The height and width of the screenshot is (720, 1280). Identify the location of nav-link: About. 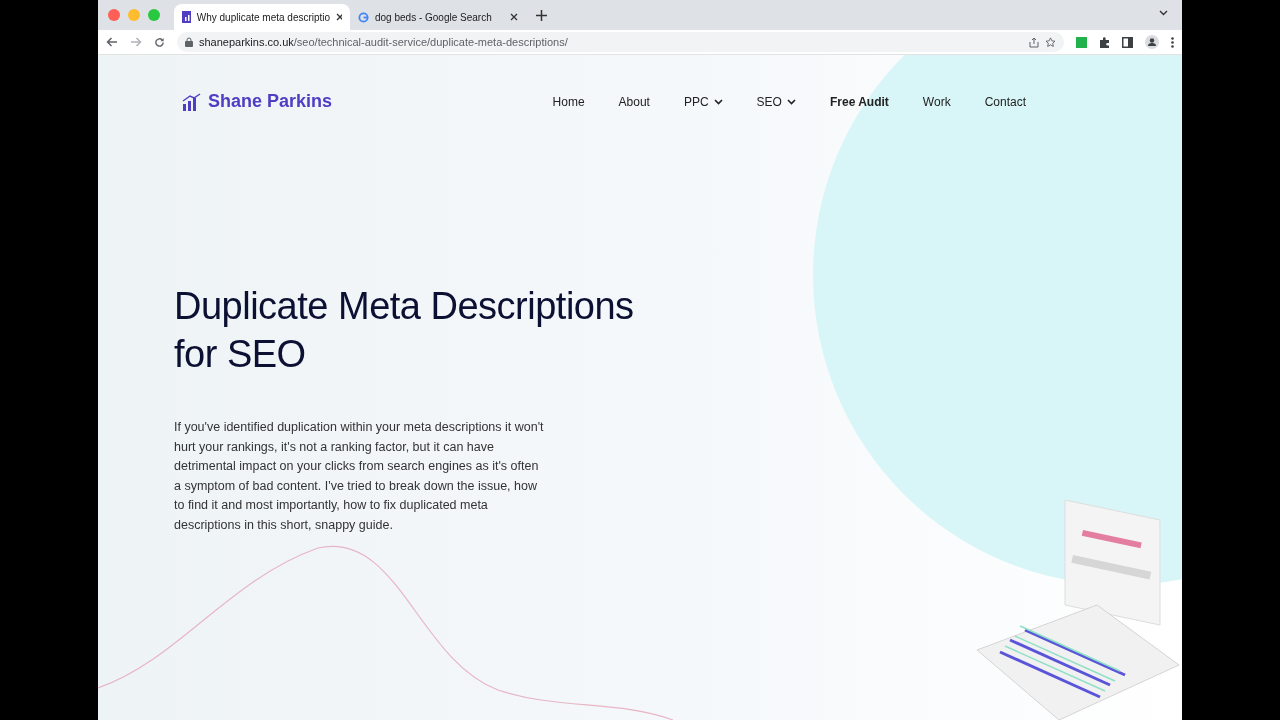
(634, 101).